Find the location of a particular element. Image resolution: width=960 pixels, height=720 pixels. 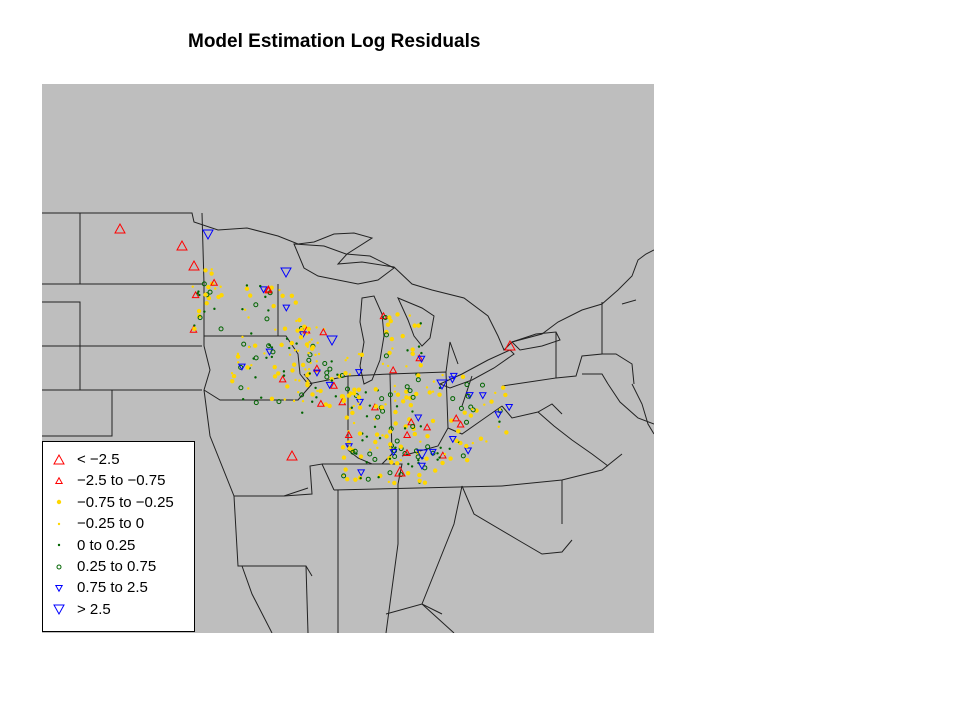

legend-label: 0.75 to 2.5 is located at coordinates (112, 588).